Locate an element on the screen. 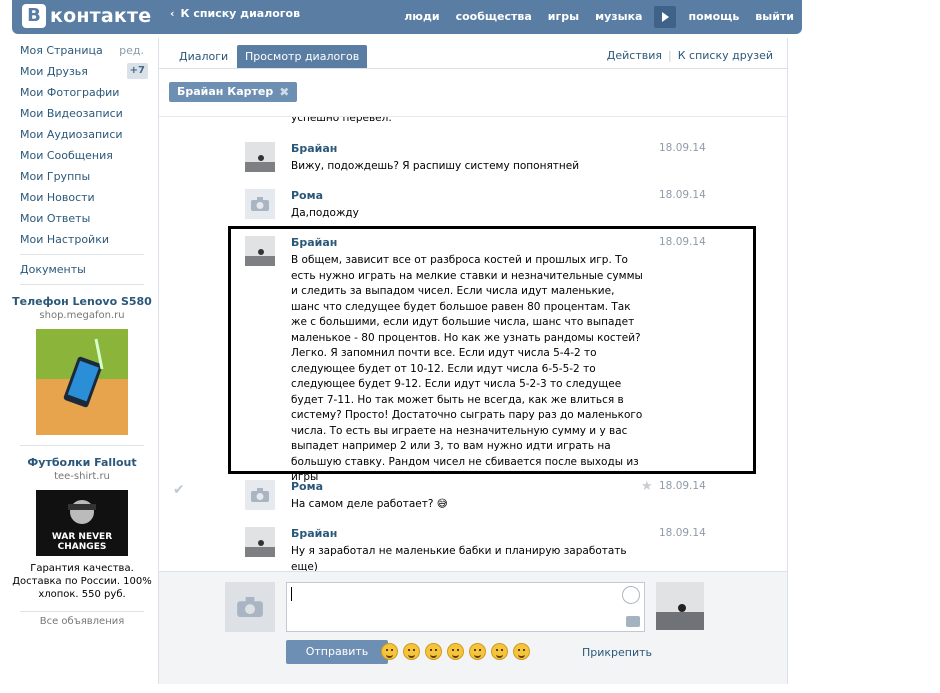 The image size is (940, 693). vk-logo: В контакте is located at coordinates (86, 16).